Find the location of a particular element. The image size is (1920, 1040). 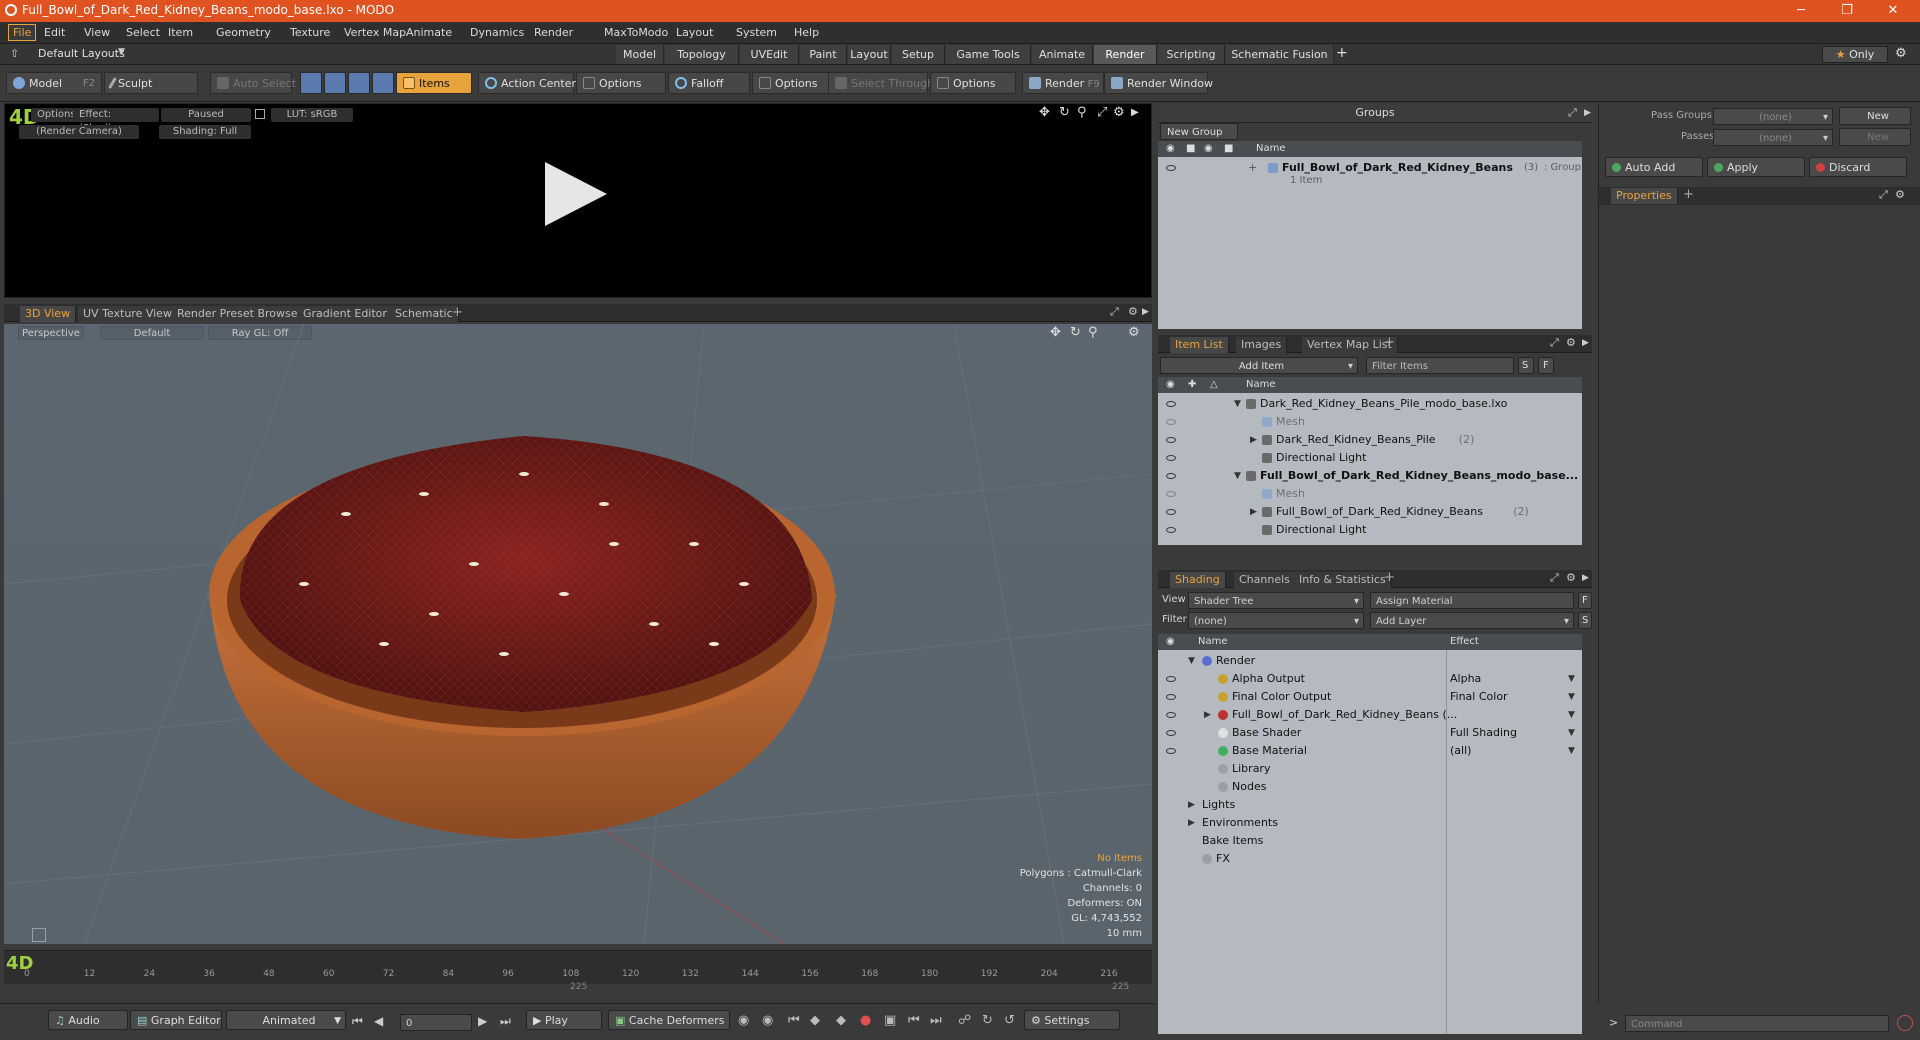

shader-tree-row: Final Color Output Final Color ▼ is located at coordinates (1370, 697).